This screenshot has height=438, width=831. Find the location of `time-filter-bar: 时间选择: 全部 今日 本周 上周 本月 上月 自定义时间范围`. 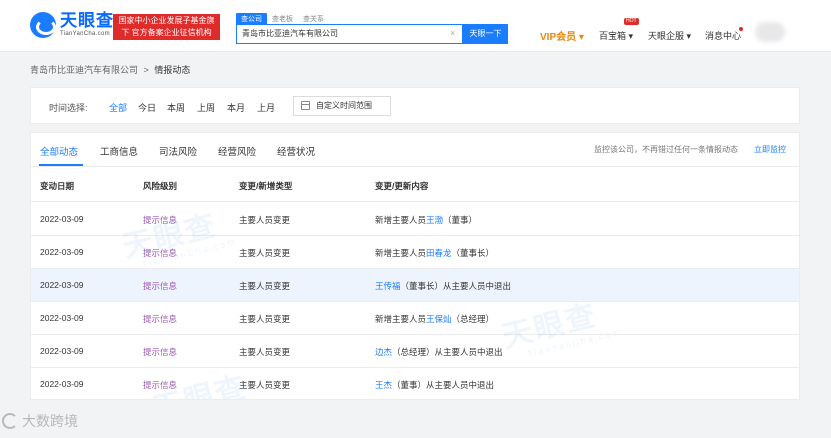

time-filter-bar: 时间选择: 全部 今日 本周 上周 本月 上月 自定义时间范围 is located at coordinates (415, 105).